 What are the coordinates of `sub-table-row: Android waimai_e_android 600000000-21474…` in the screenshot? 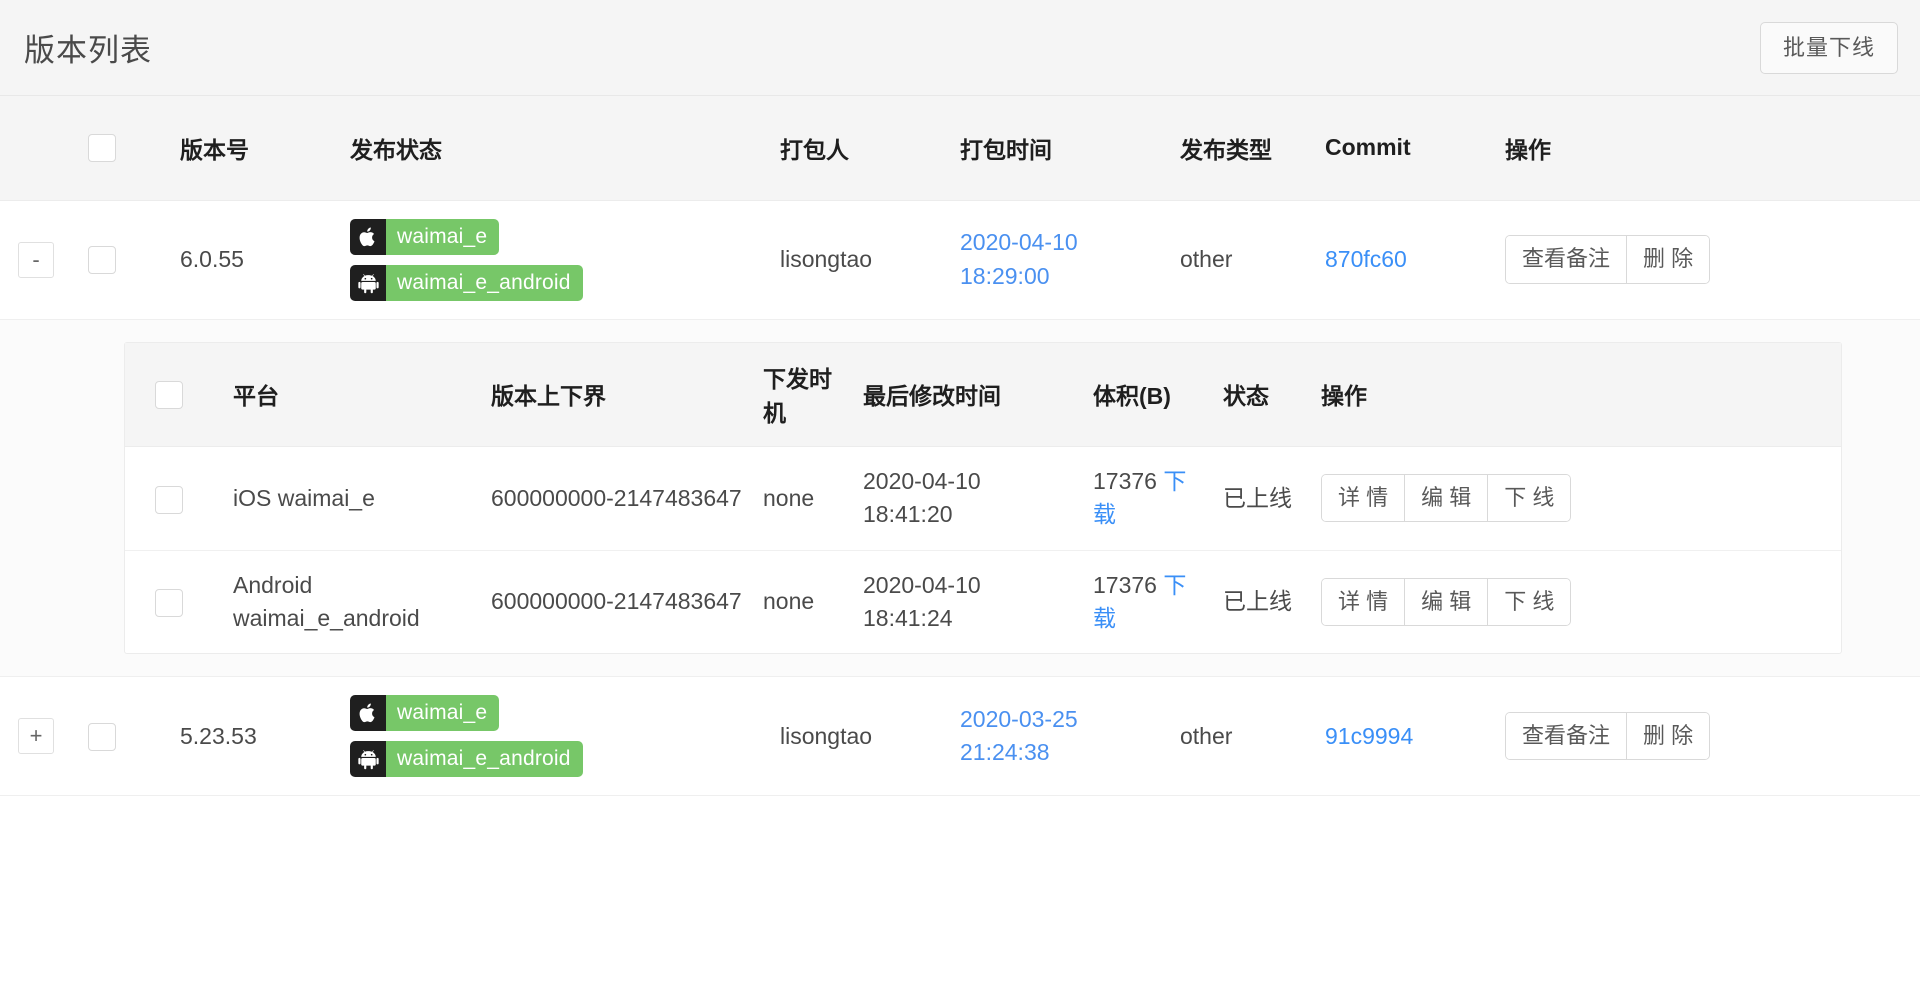 It's located at (983, 601).